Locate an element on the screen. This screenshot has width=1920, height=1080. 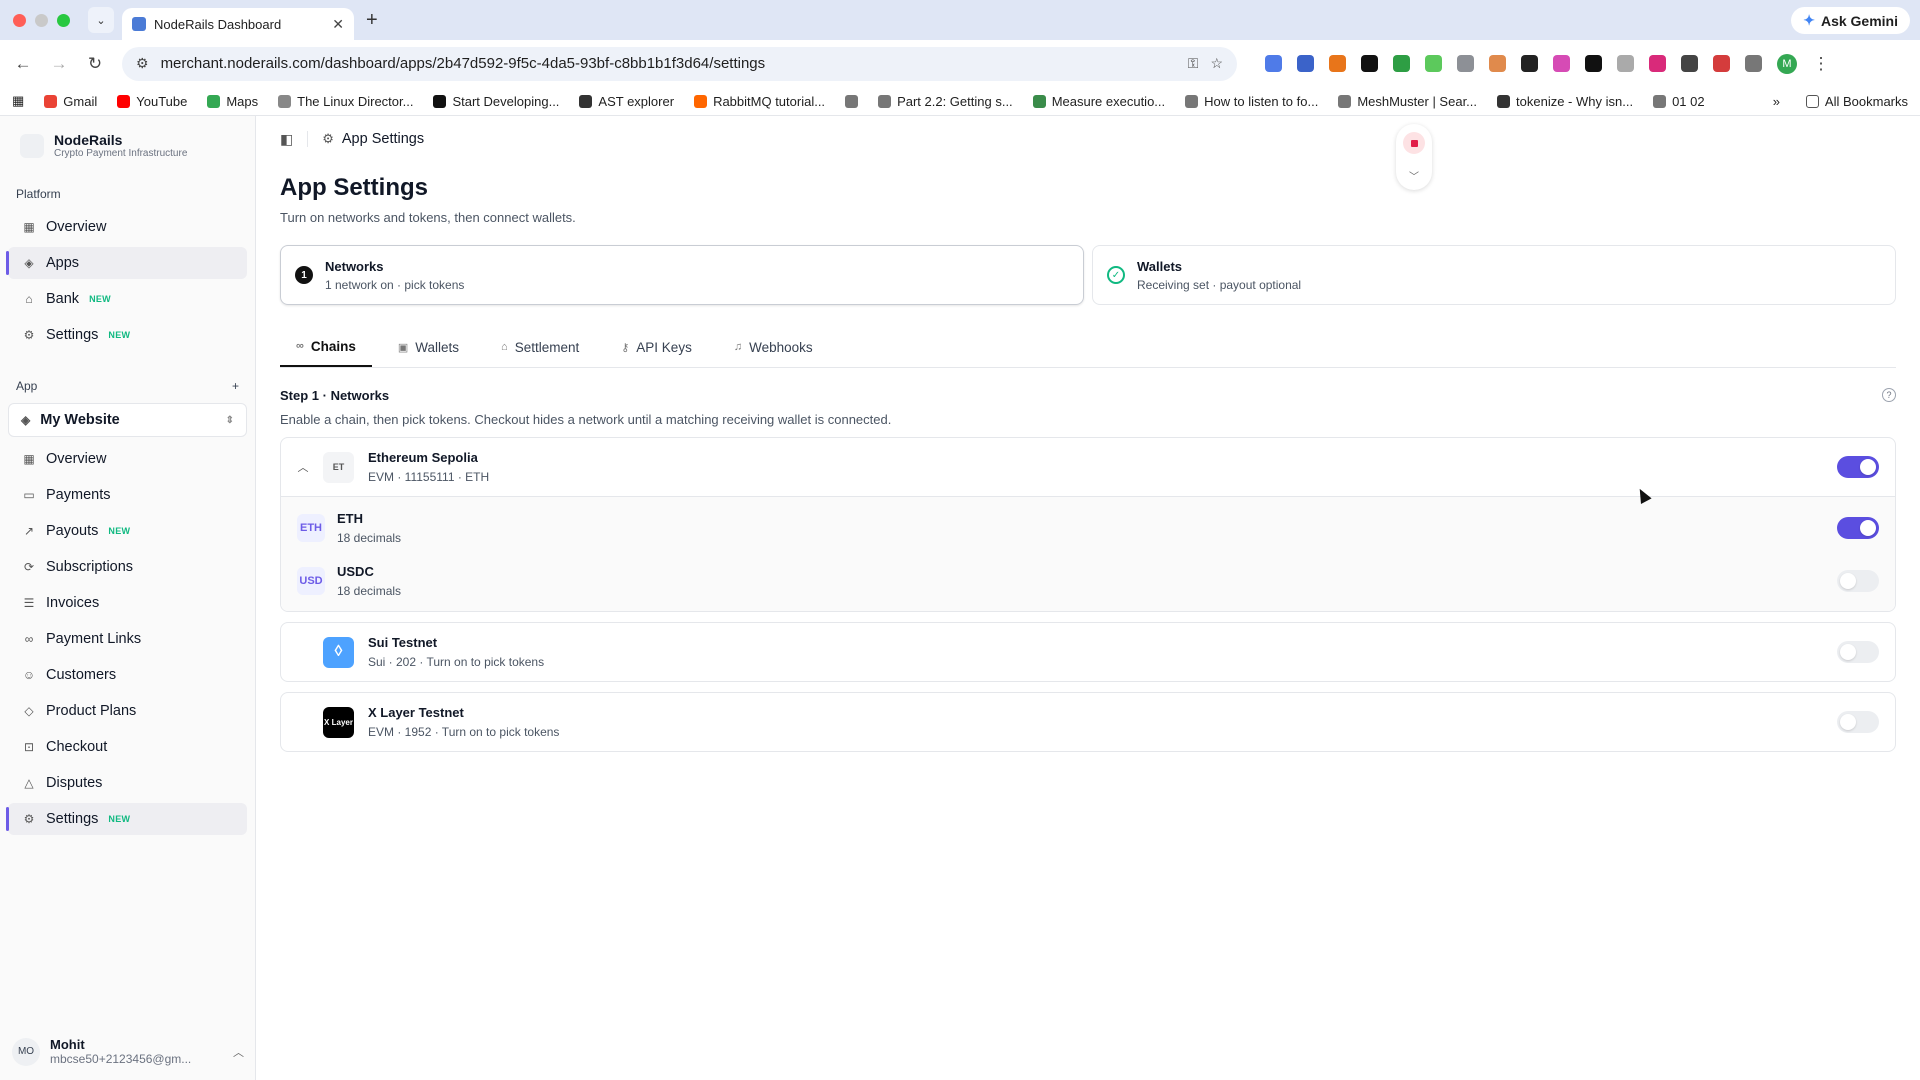
sidebar-item-checkout: ⊡ Checkout is located at coordinates (127, 747).